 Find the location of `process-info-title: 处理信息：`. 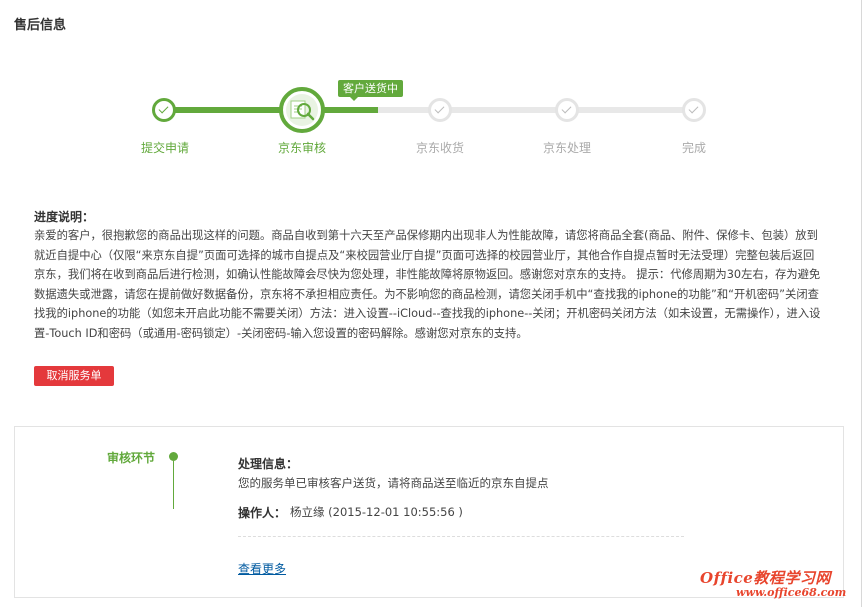

process-info-title: 处理信息： is located at coordinates (268, 464).